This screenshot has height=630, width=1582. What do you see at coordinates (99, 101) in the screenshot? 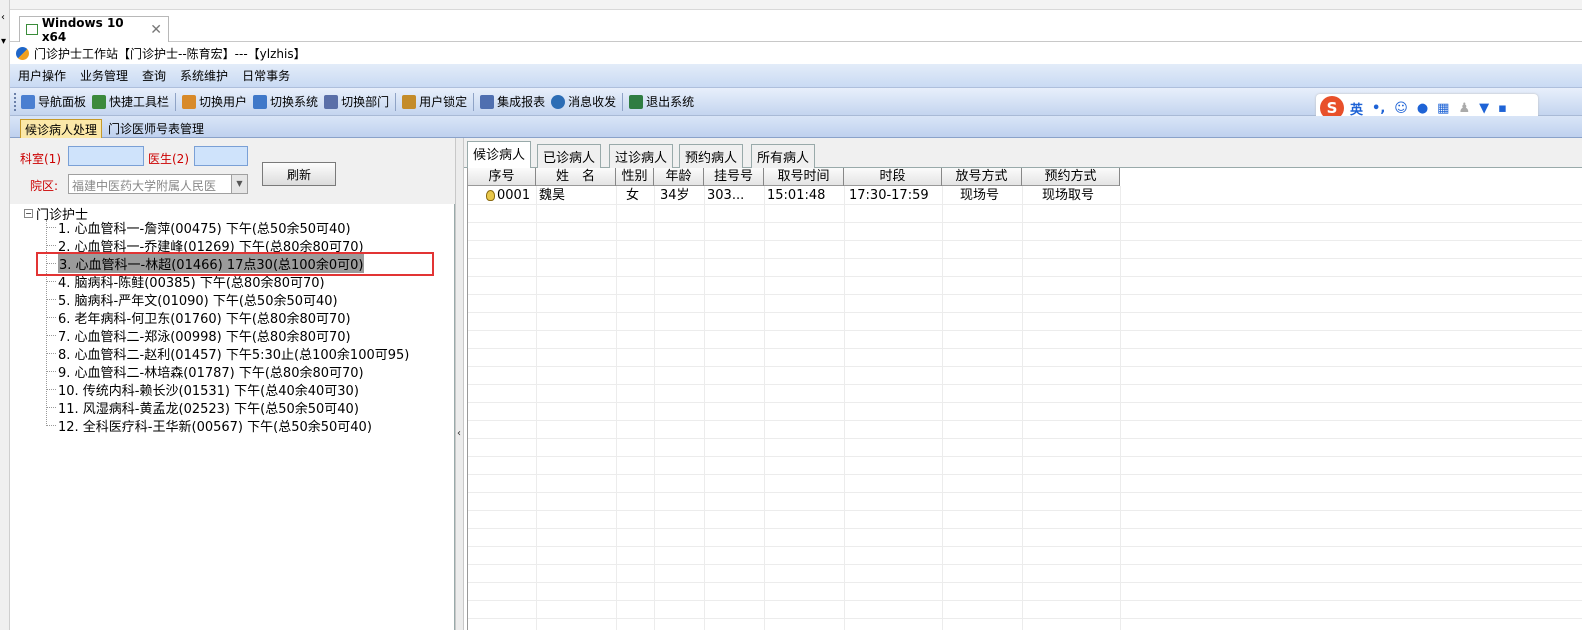
I see `quick-toolbar-icon` at bounding box center [99, 101].